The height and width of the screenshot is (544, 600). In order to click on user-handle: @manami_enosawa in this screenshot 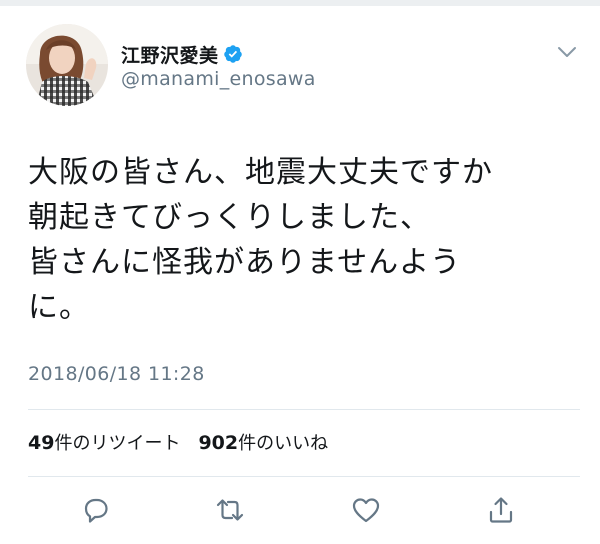, I will do `click(218, 79)`.